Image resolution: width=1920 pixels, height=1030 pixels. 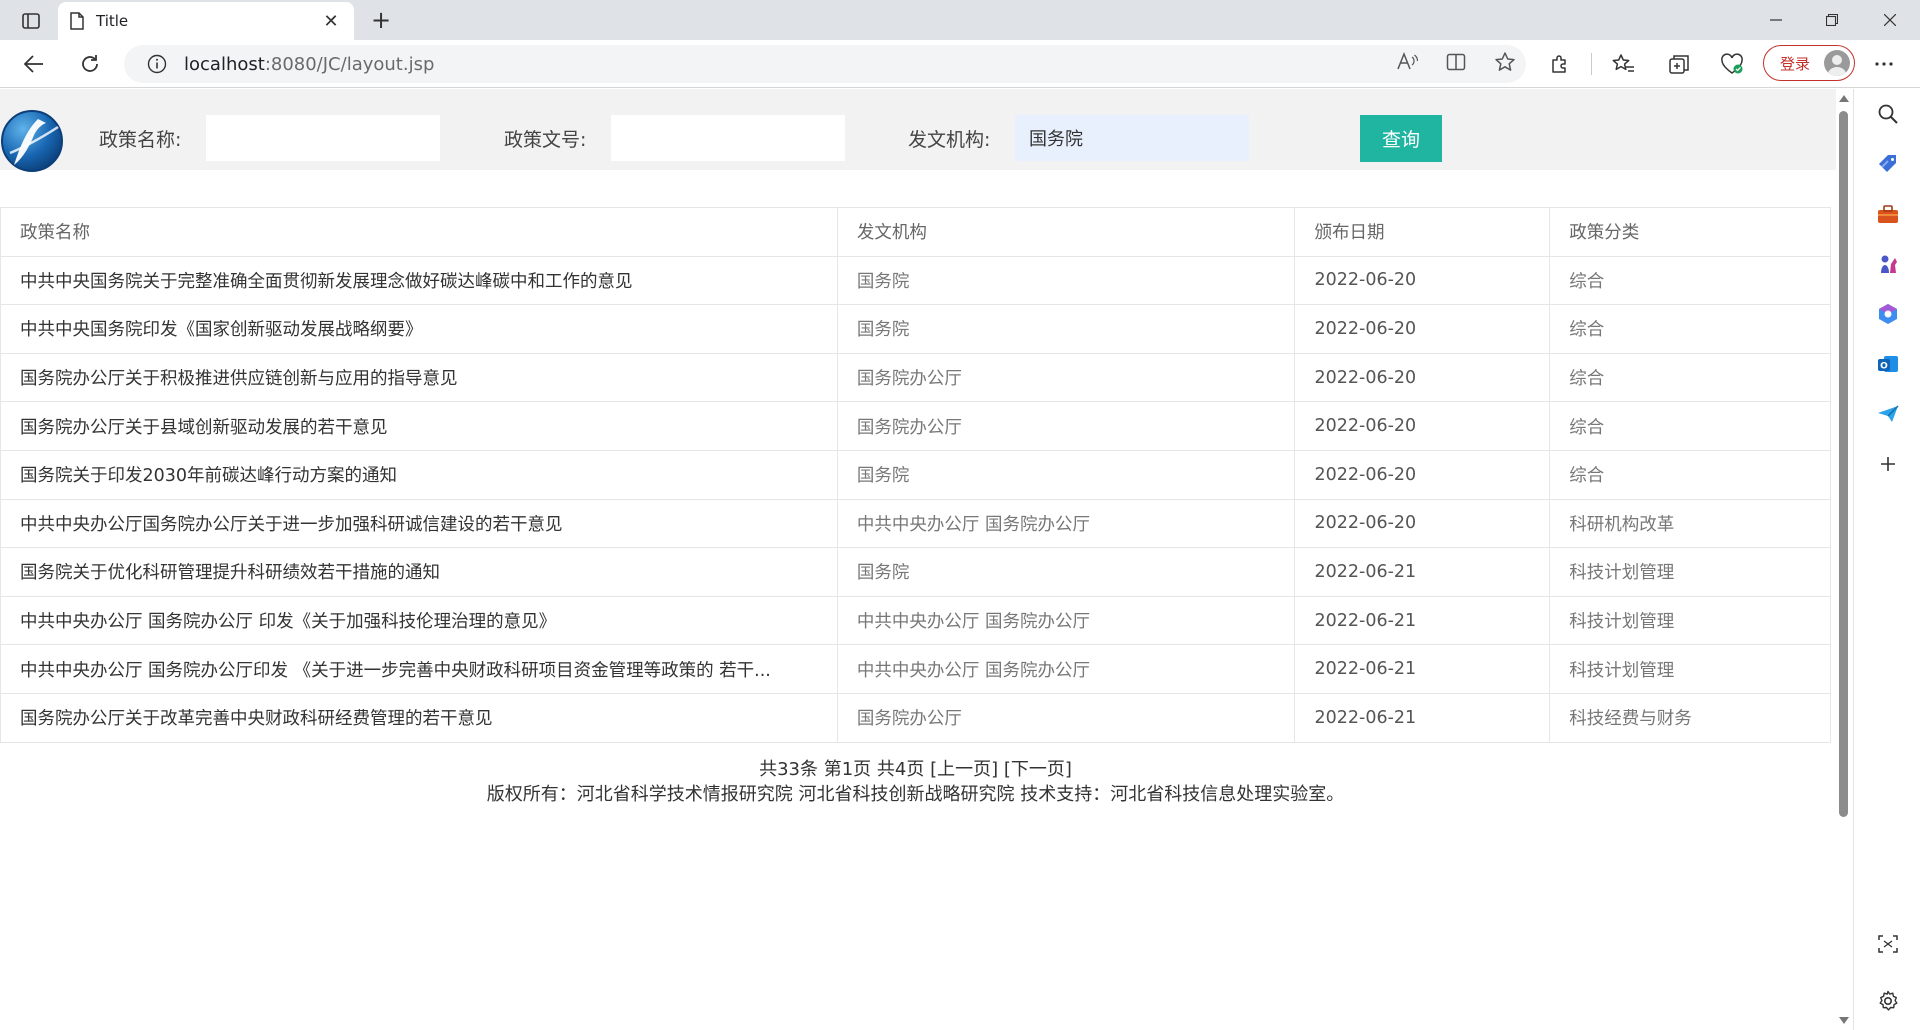 I want to click on restore-icon, so click(x=1832, y=20).